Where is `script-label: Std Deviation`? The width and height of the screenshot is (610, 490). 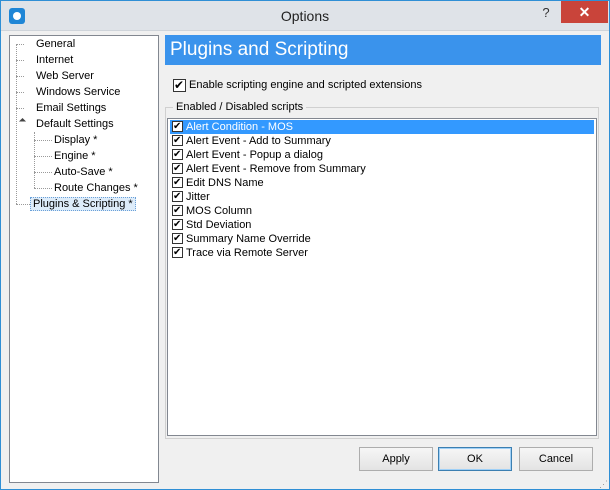
script-label: Std Deviation is located at coordinates (219, 225).